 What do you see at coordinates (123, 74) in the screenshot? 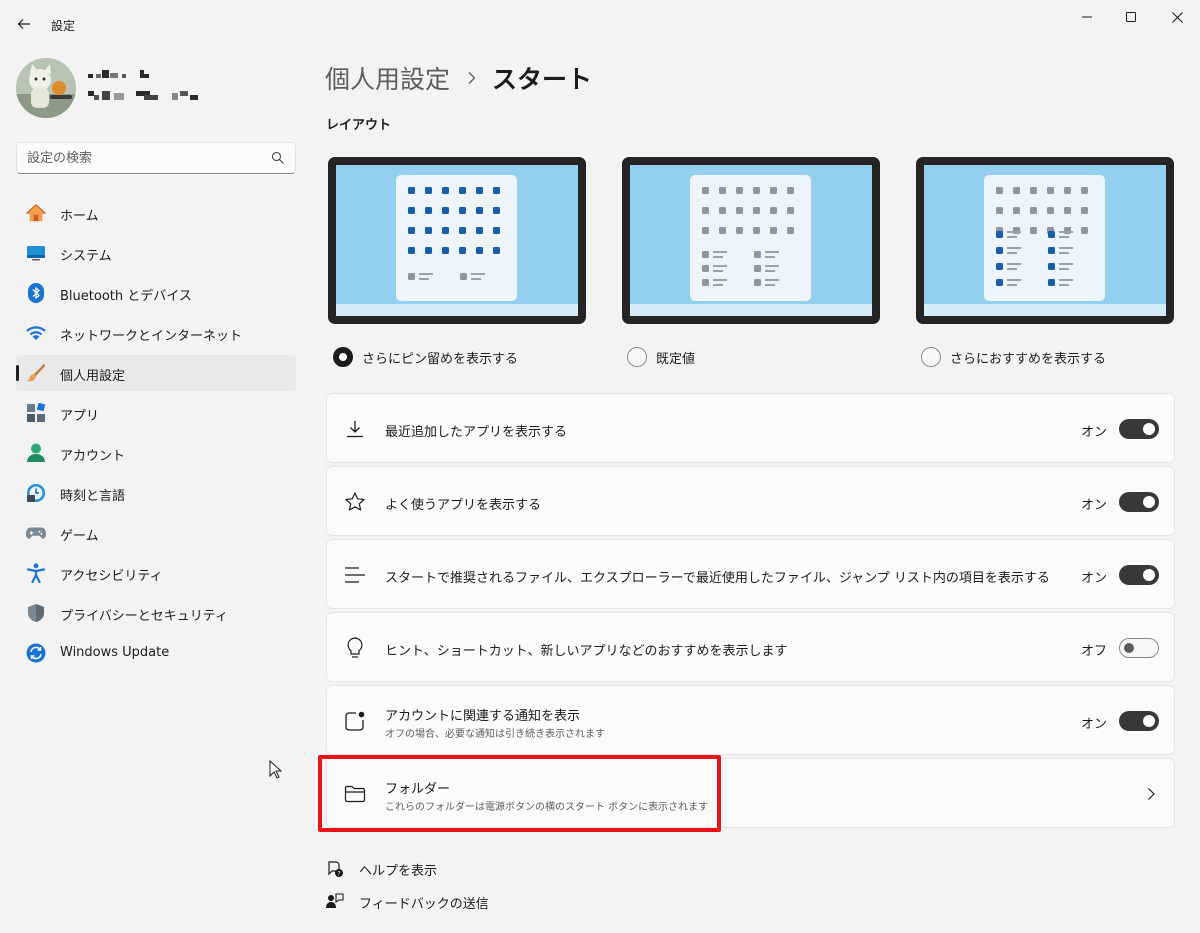
I see `user-name-redacted` at bounding box center [123, 74].